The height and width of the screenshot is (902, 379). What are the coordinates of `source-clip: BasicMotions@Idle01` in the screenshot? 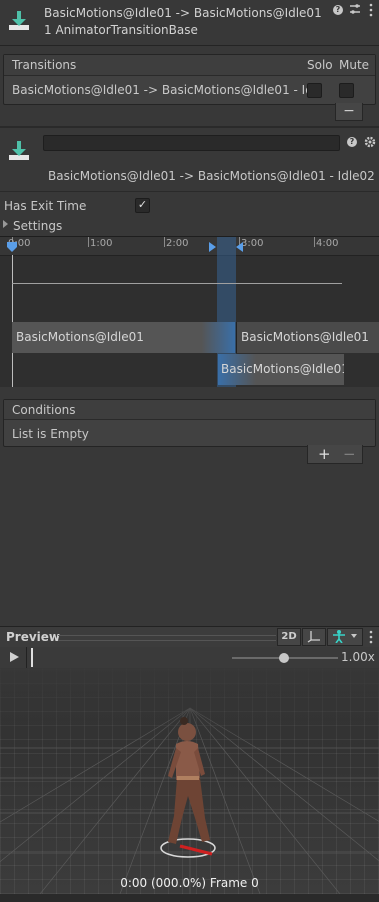 It's located at (123, 337).